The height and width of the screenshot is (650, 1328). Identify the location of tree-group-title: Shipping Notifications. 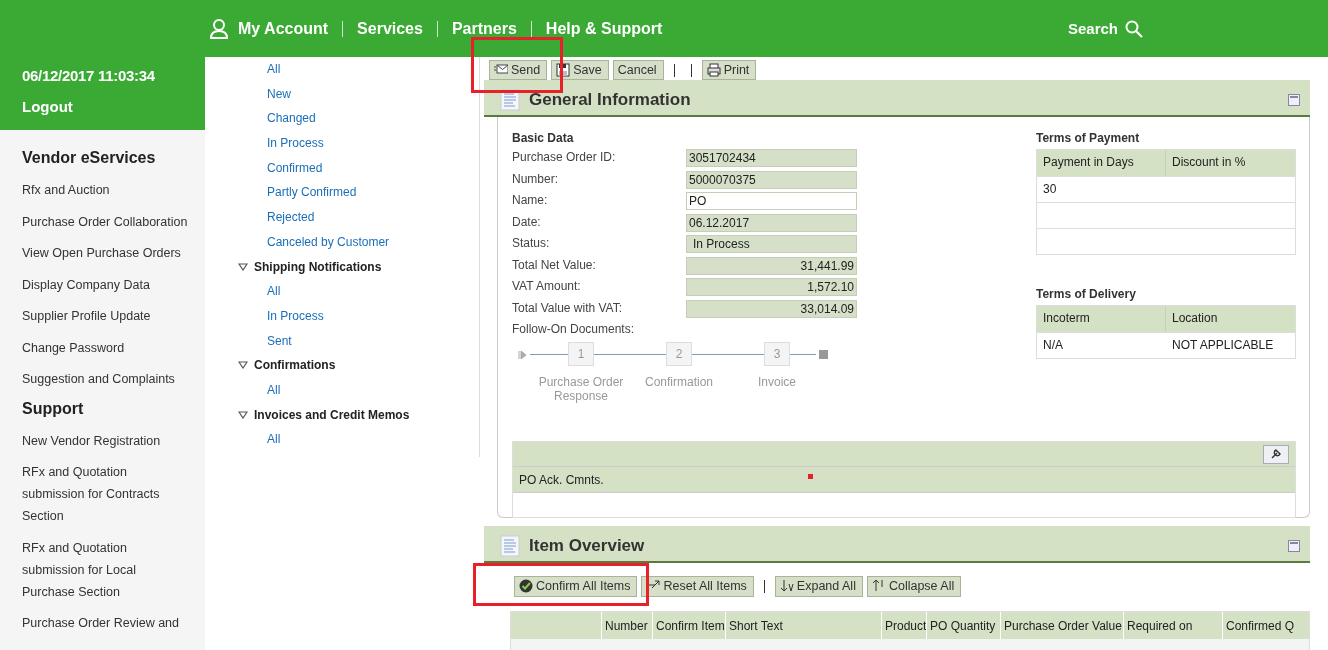
(318, 266).